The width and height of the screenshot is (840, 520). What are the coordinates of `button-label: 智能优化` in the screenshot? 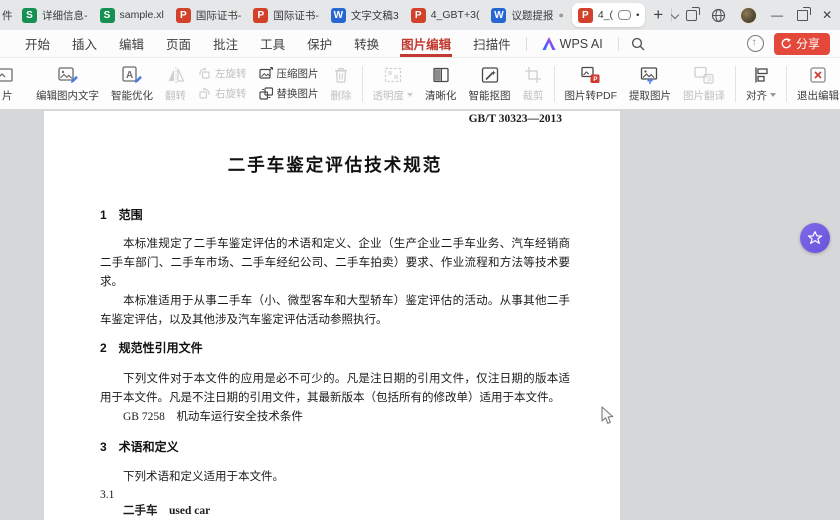 It's located at (132, 95).